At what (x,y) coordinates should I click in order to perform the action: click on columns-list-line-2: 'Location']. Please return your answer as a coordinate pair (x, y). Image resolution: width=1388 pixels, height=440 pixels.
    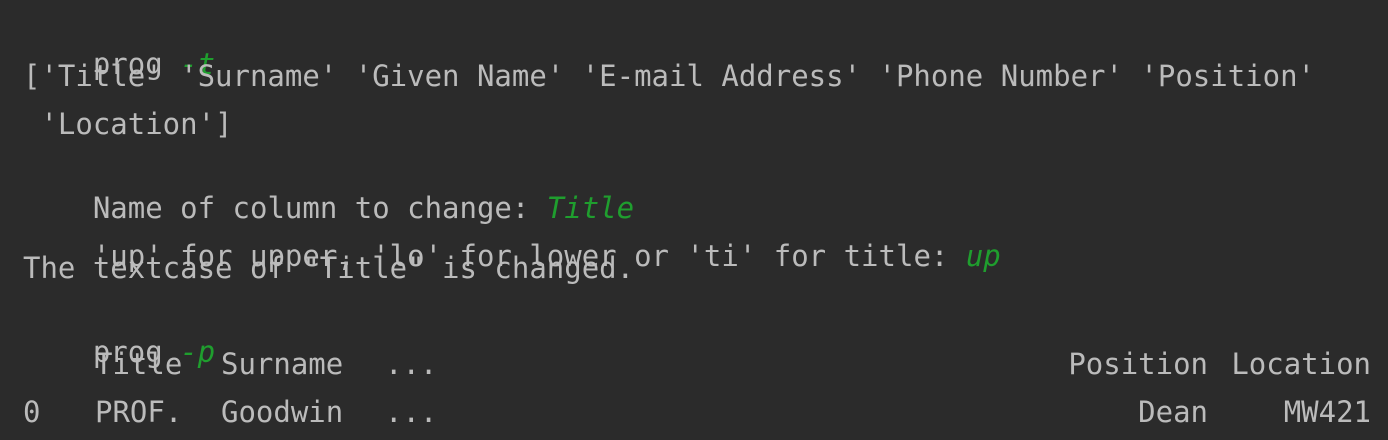
    Looking at the image, I should click on (128, 124).